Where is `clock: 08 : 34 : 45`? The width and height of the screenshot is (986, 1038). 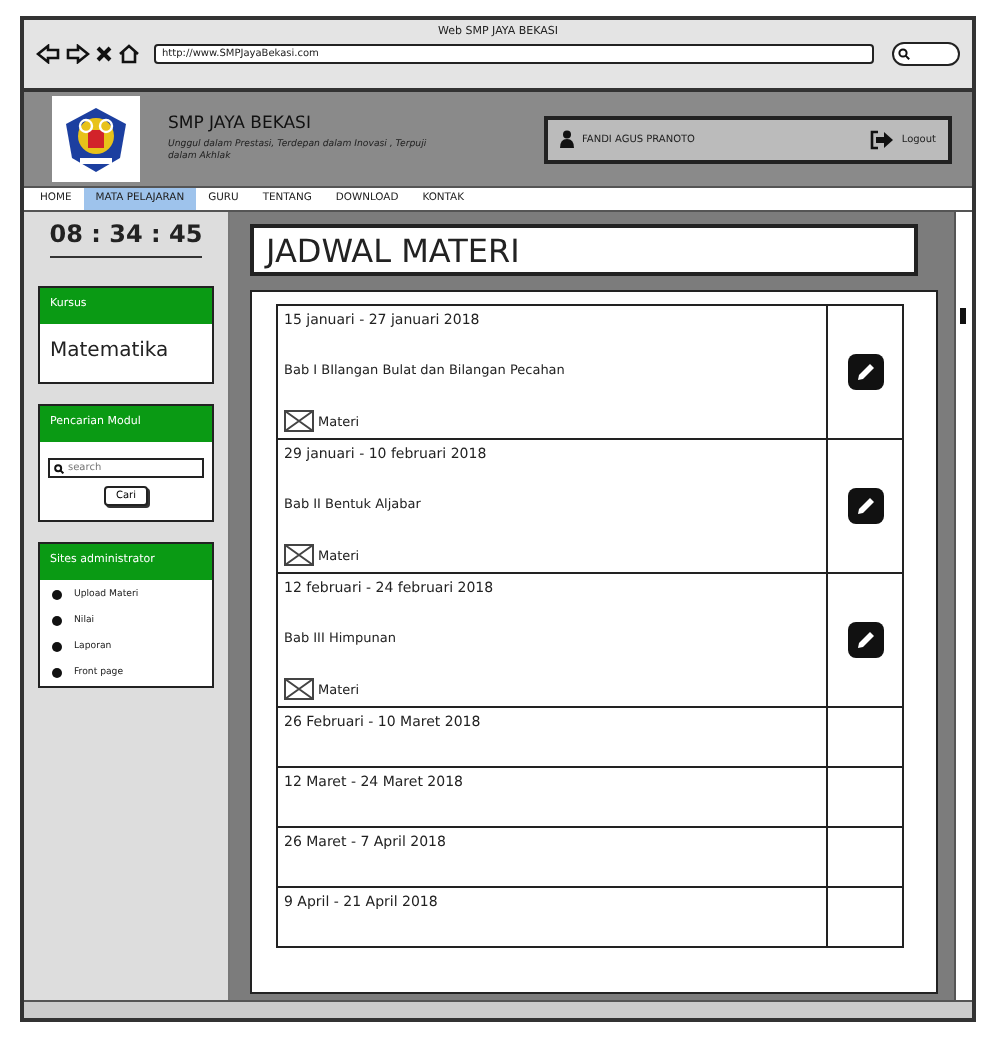 clock: 08 : 34 : 45 is located at coordinates (126, 239).